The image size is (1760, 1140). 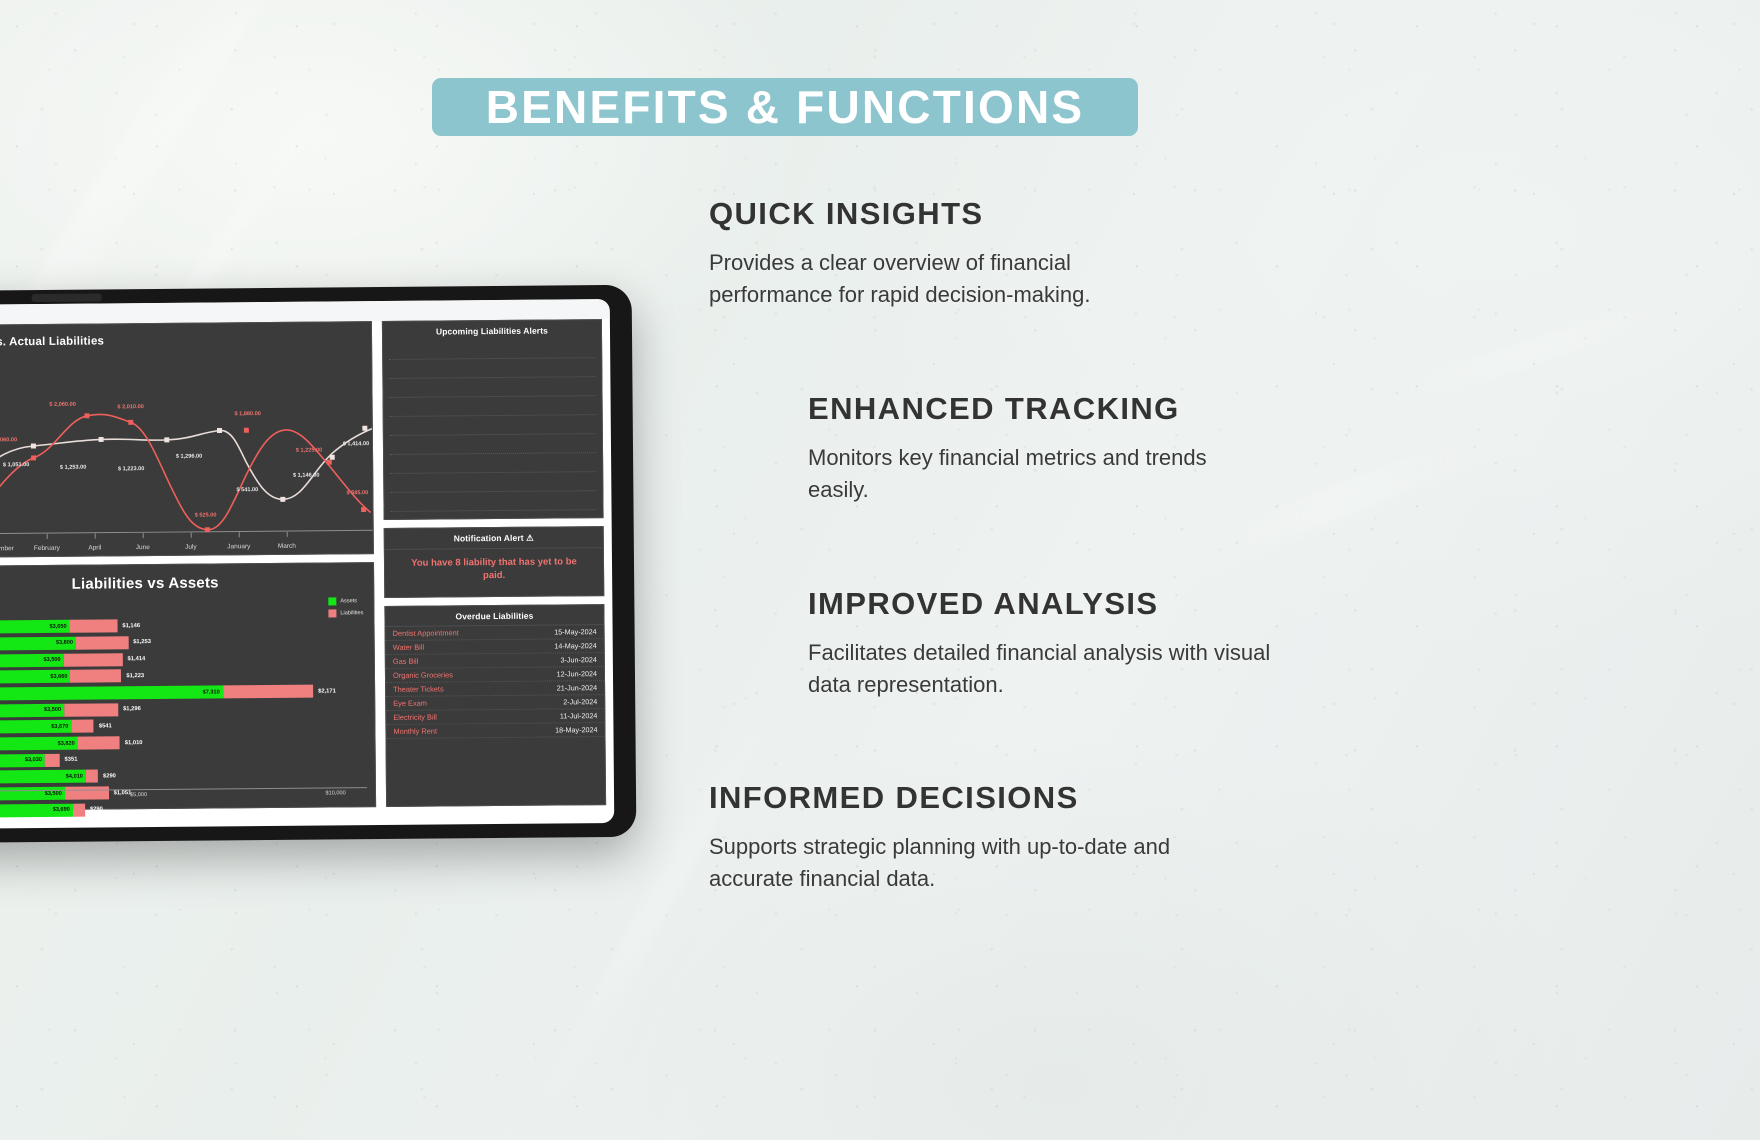 What do you see at coordinates (131, 469) in the screenshot?
I see `line-point-label: $ 1,223.00` at bounding box center [131, 469].